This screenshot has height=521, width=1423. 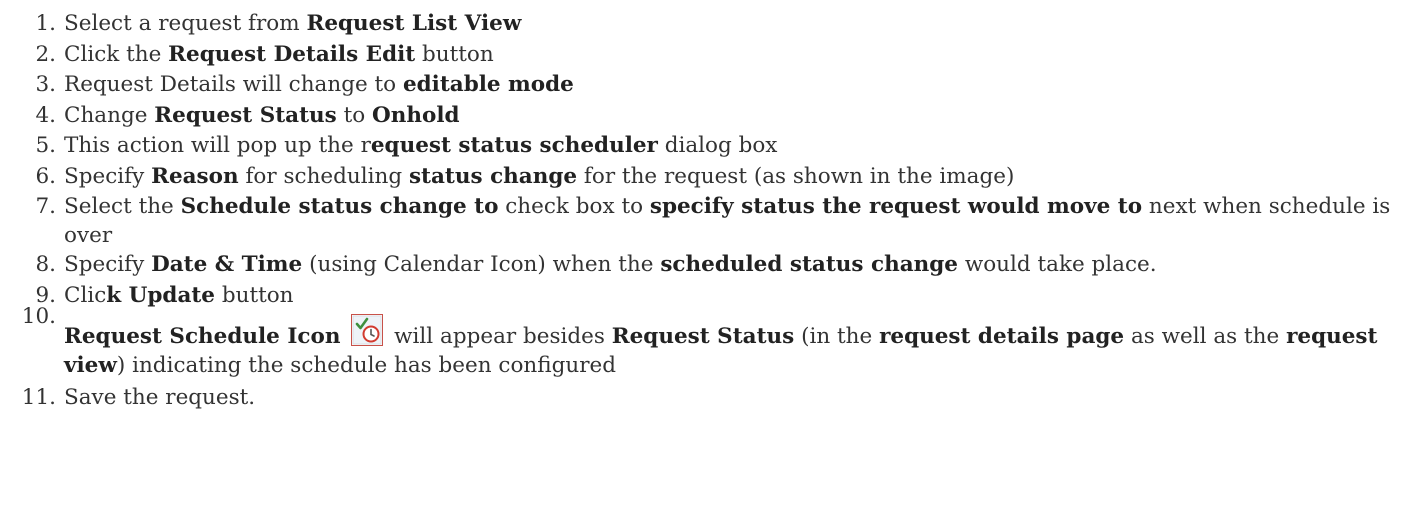 What do you see at coordinates (38, 397) in the screenshot?
I see `step-number: 11.` at bounding box center [38, 397].